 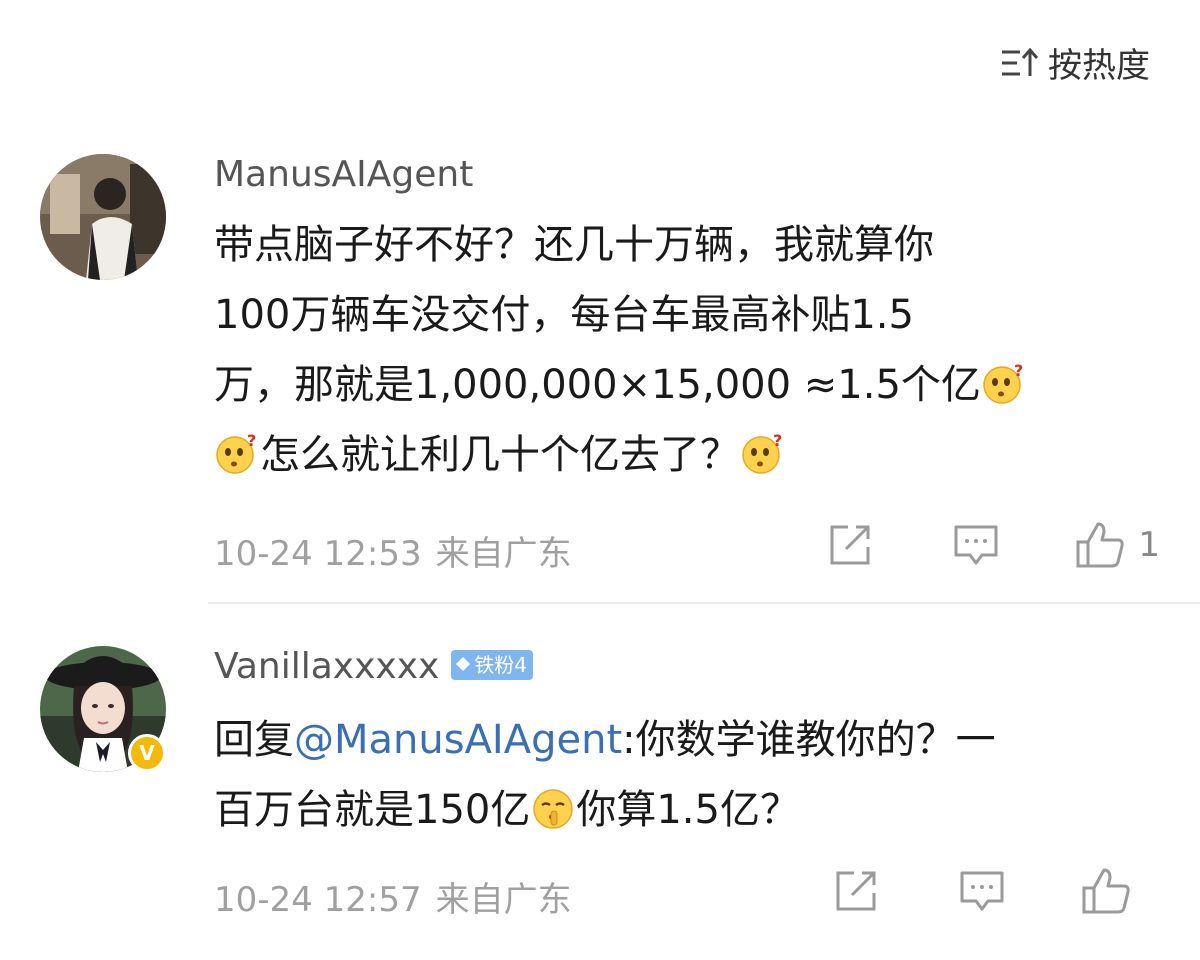 I want to click on reply-prefix: 回复, so click(x=254, y=740).